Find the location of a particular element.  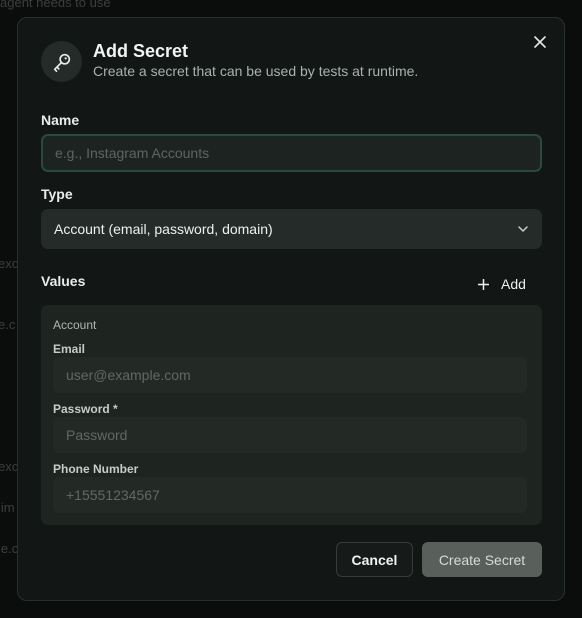

email-field is located at coordinates (290, 375).